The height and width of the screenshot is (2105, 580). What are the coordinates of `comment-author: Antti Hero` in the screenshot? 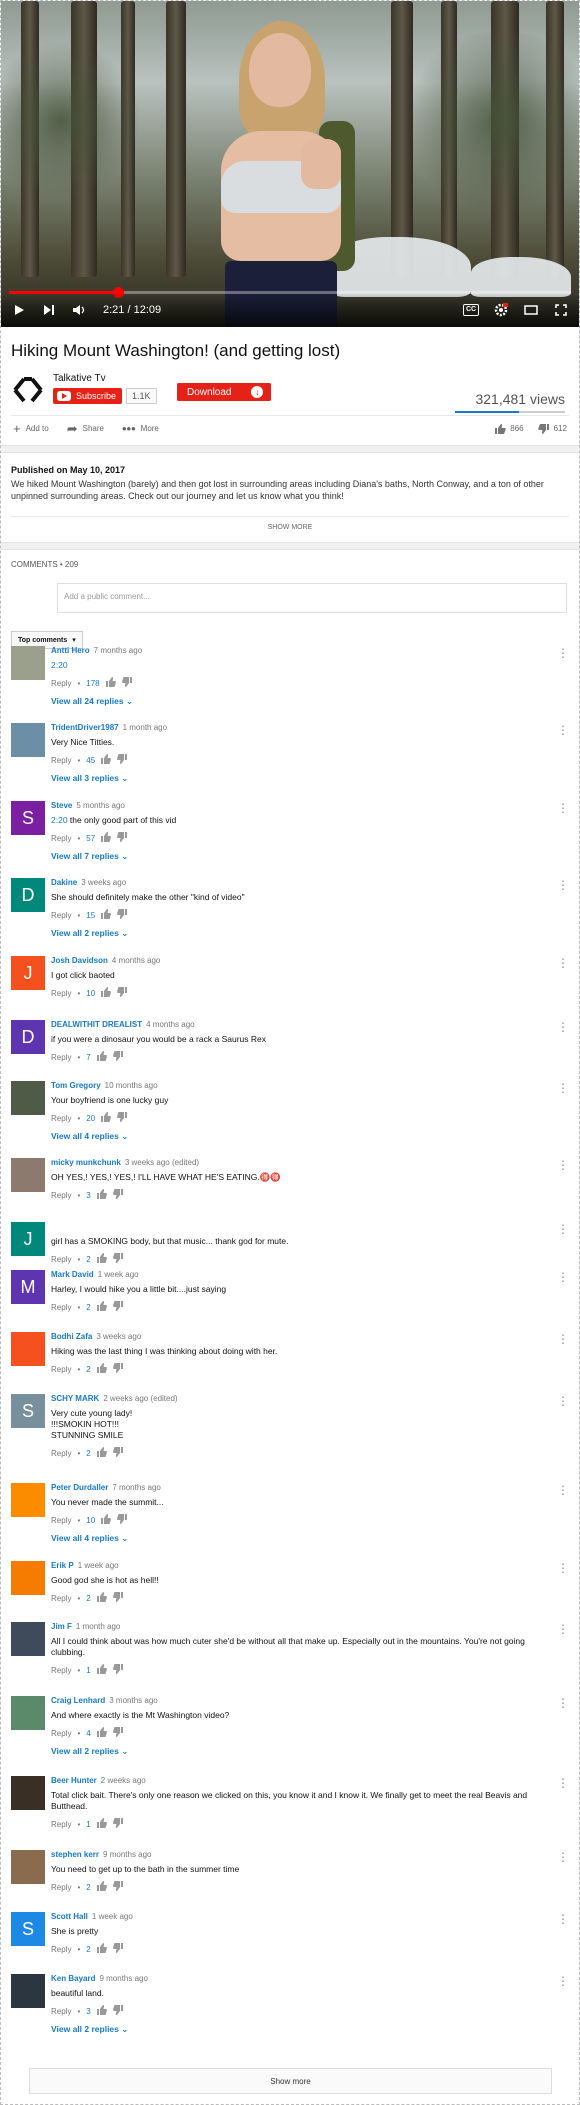 It's located at (70, 650).